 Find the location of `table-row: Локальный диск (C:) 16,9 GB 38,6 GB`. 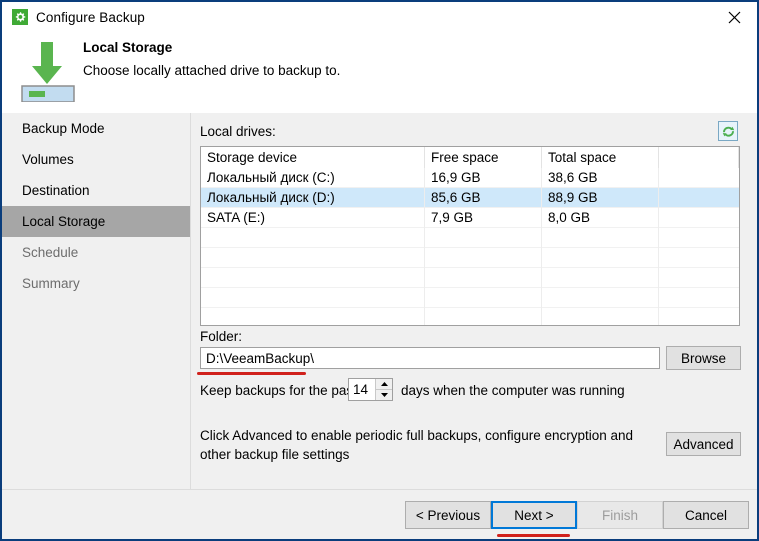

table-row: Локальный диск (C:) 16,9 GB 38,6 GB is located at coordinates (470, 177).